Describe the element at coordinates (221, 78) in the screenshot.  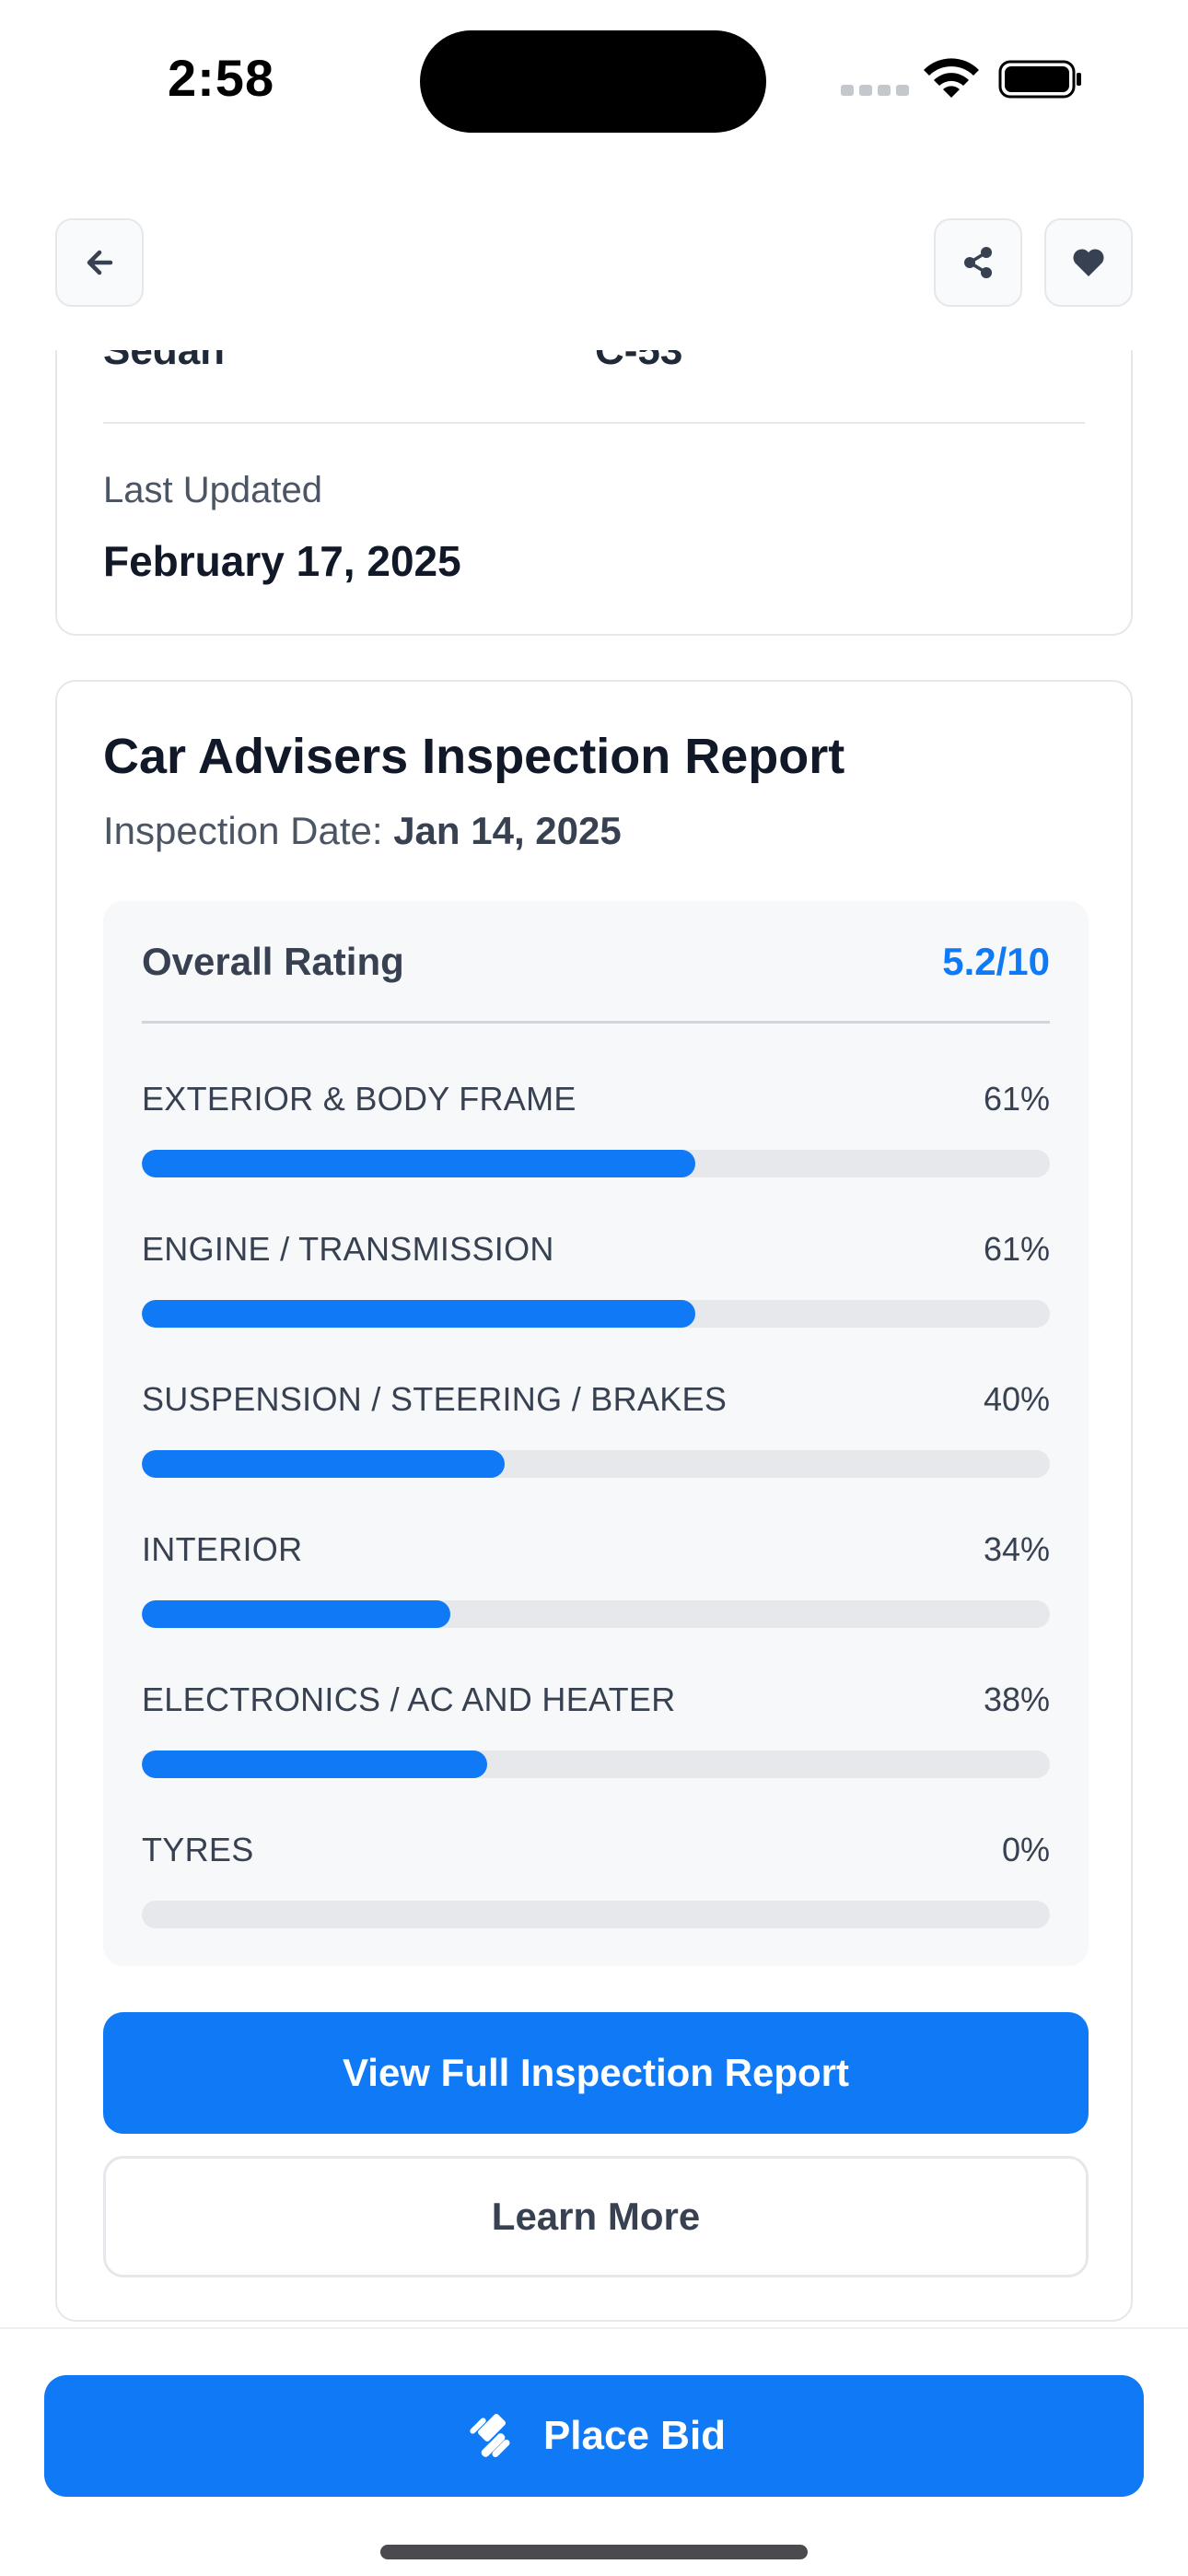
I see `status-time: 2:58` at that location.